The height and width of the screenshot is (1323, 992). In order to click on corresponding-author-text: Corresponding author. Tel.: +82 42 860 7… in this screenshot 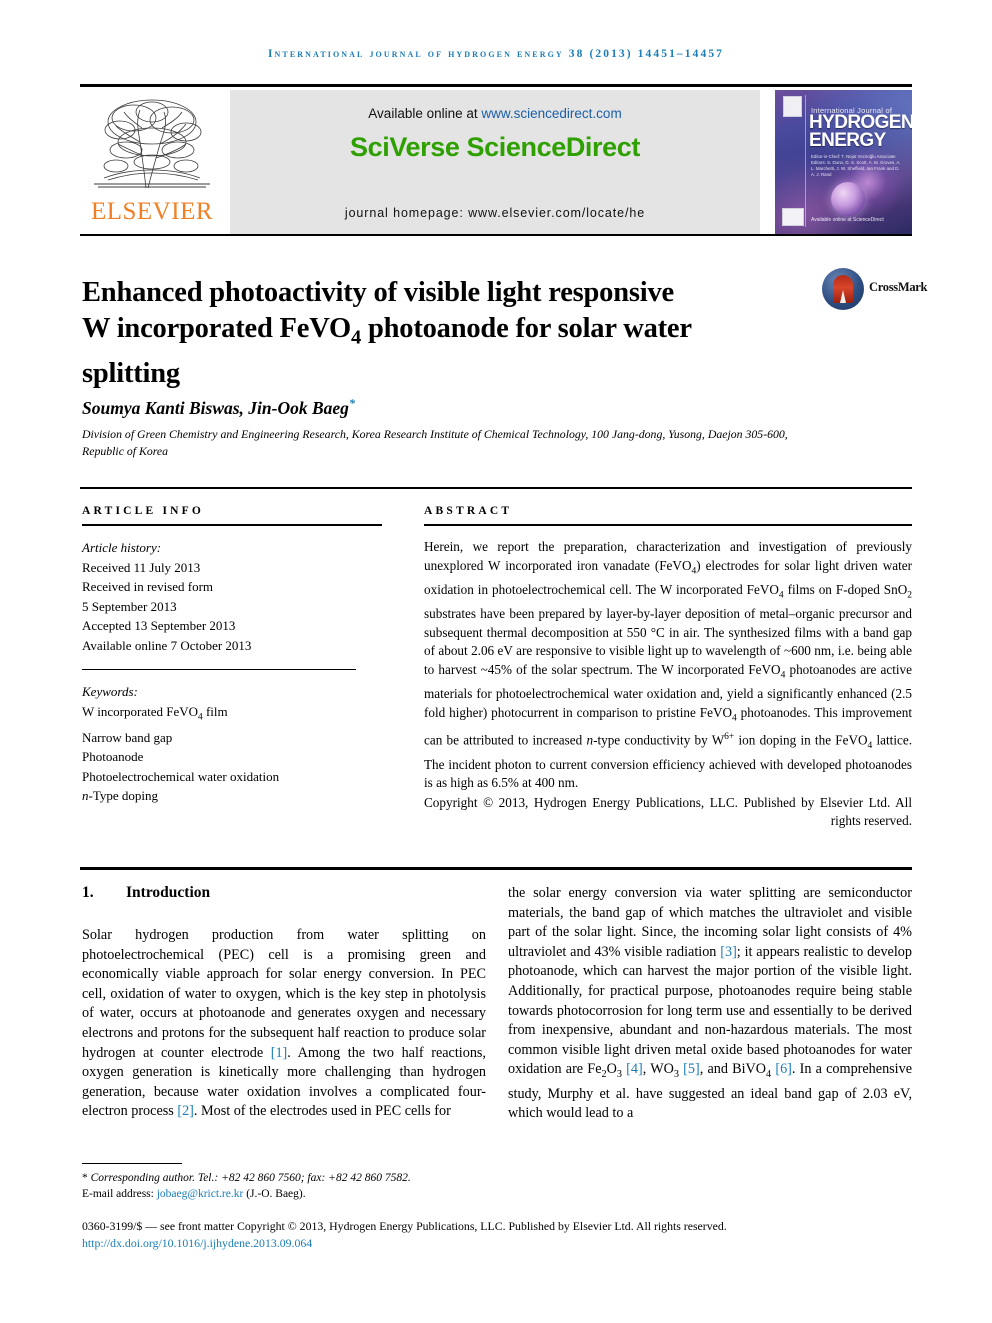, I will do `click(250, 1178)`.